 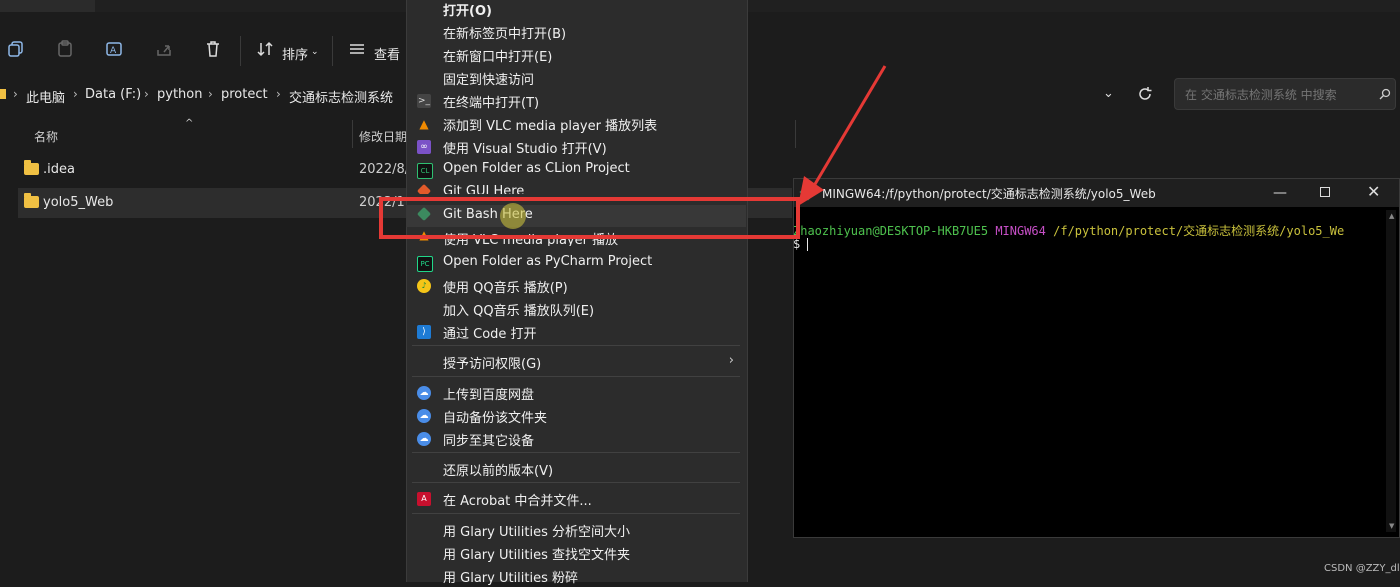 I want to click on menu-item-qq-music-queue: 加入 QQ音乐 播放队列(E), so click(x=576, y=309).